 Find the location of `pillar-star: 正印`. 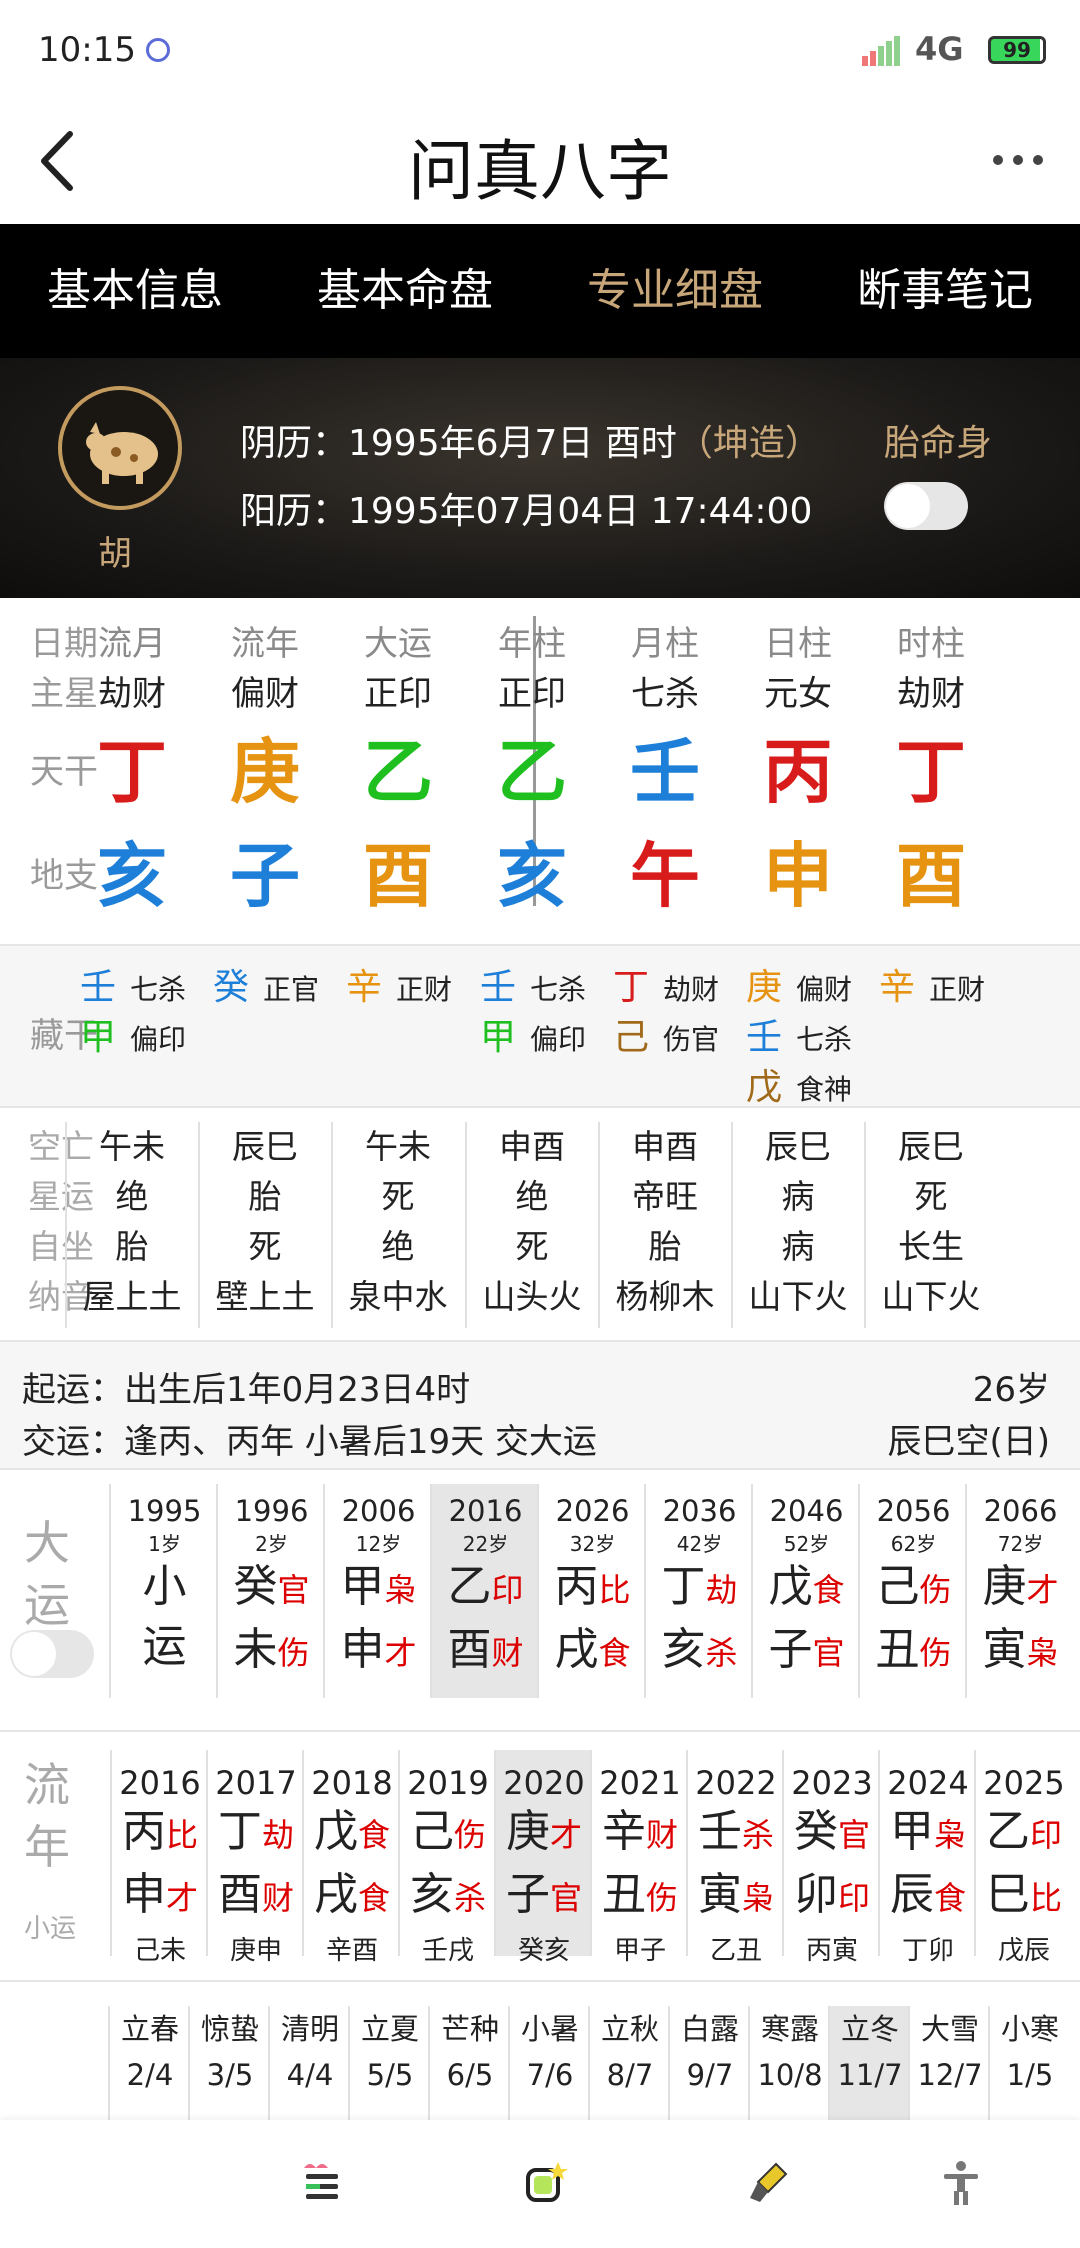

pillar-star: 正印 is located at coordinates (398, 694).